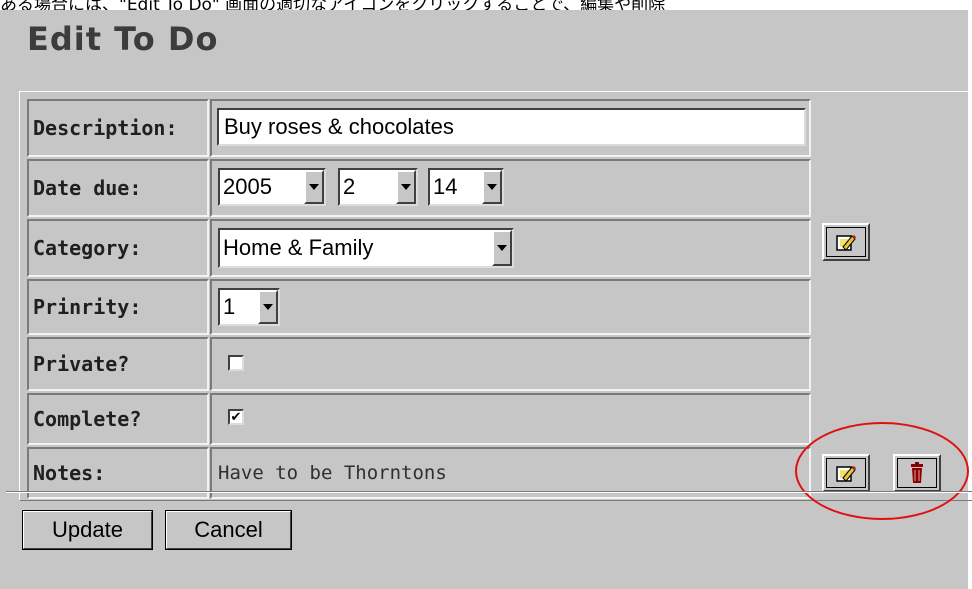 The image size is (972, 589). What do you see at coordinates (87, 307) in the screenshot?
I see `priority-label: Prinrity:` at bounding box center [87, 307].